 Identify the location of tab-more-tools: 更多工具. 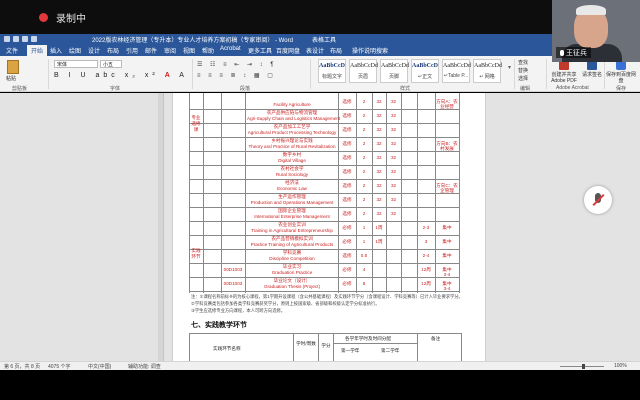
(260, 50).